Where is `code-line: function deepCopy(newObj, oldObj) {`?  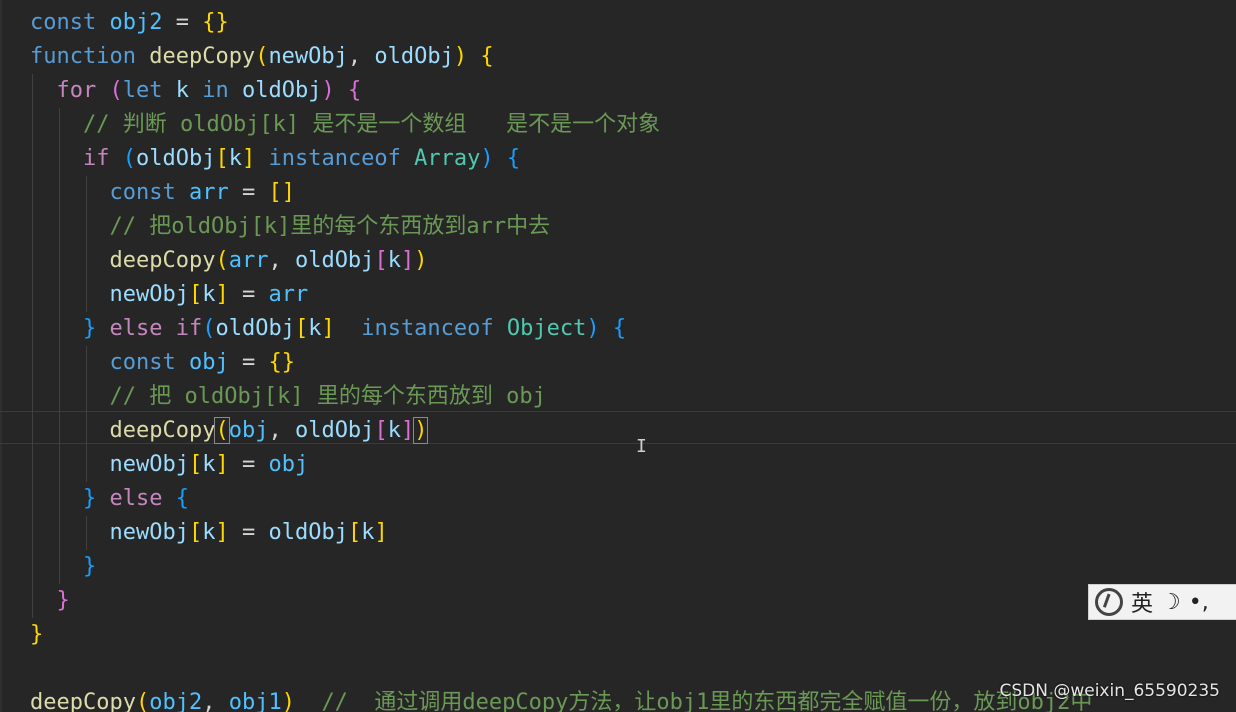
code-line: function deepCopy(newObj, oldObj) { is located at coordinates (262, 57).